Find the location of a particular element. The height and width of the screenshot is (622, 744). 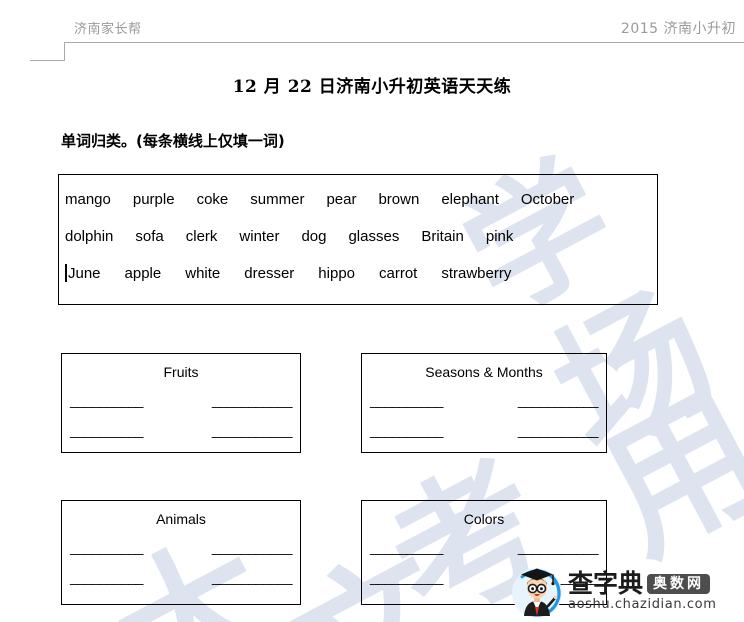

word-item: dresser is located at coordinates (269, 273).